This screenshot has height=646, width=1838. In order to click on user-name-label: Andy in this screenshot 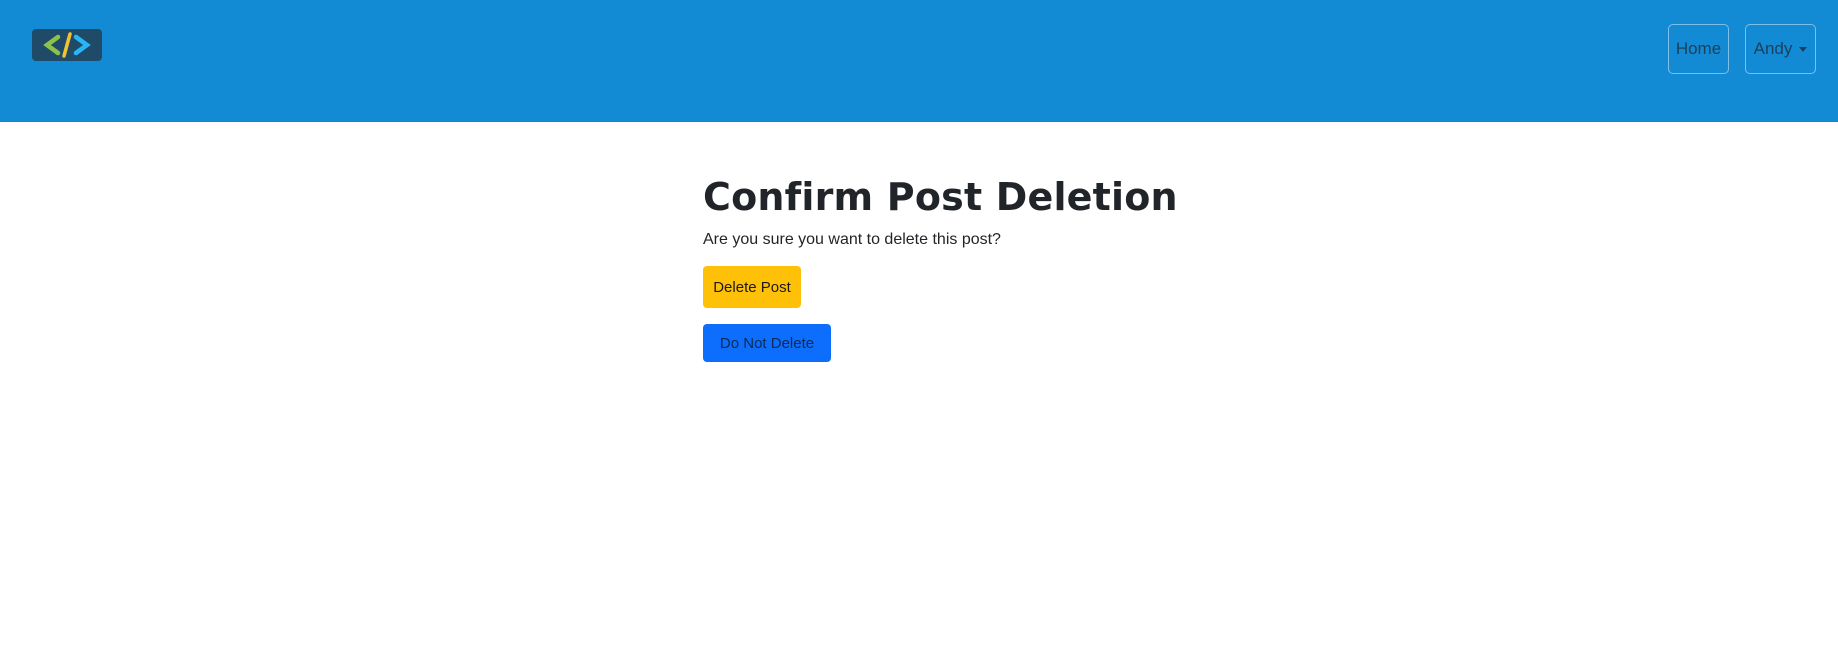, I will do `click(1773, 48)`.